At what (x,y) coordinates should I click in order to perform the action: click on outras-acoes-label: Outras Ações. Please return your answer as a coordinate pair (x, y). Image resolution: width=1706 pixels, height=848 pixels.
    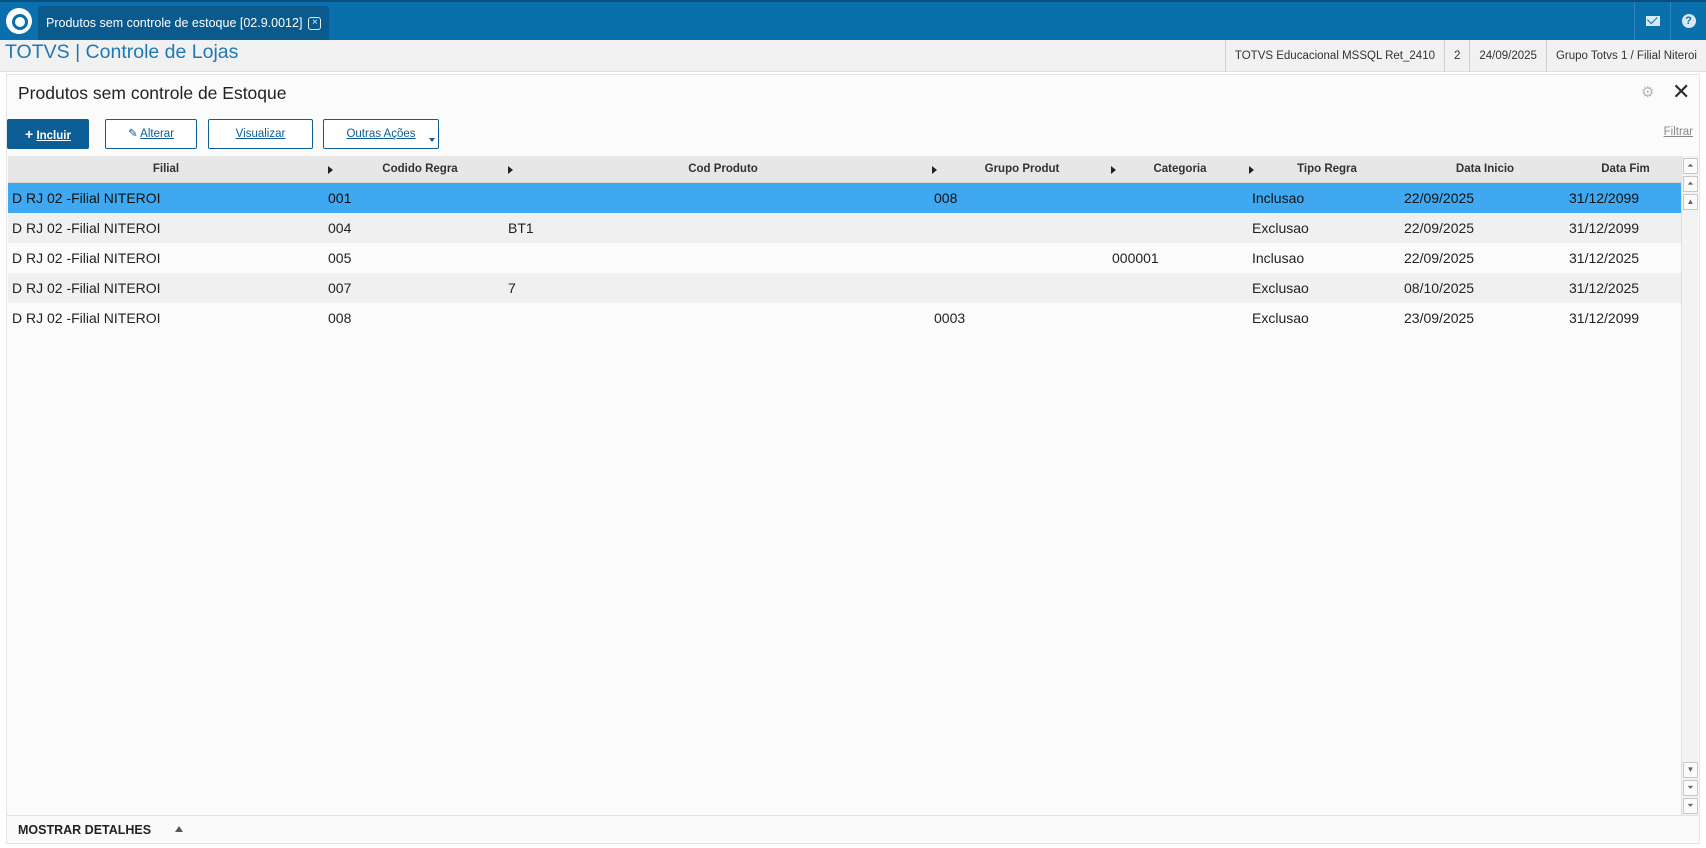
    Looking at the image, I should click on (381, 134).